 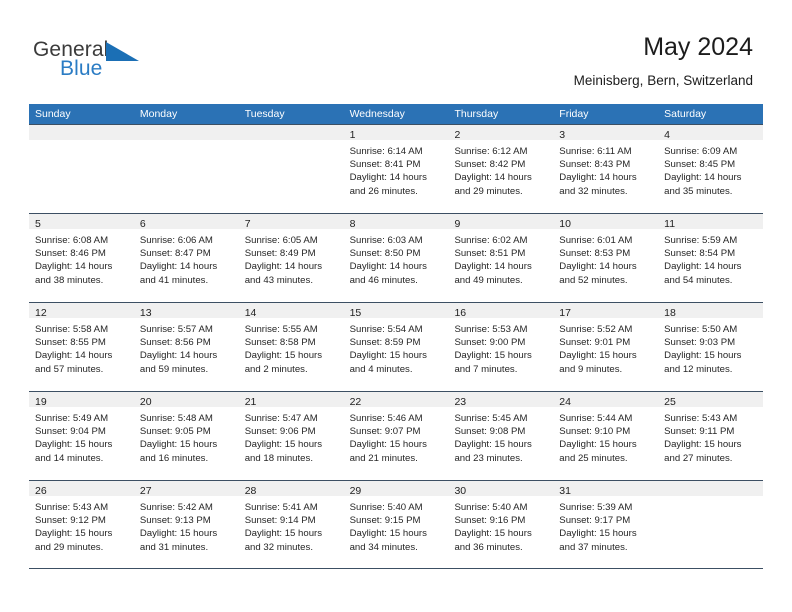 I want to click on sunrise-text: Sunrise: 6:05 AM, so click(x=281, y=240).